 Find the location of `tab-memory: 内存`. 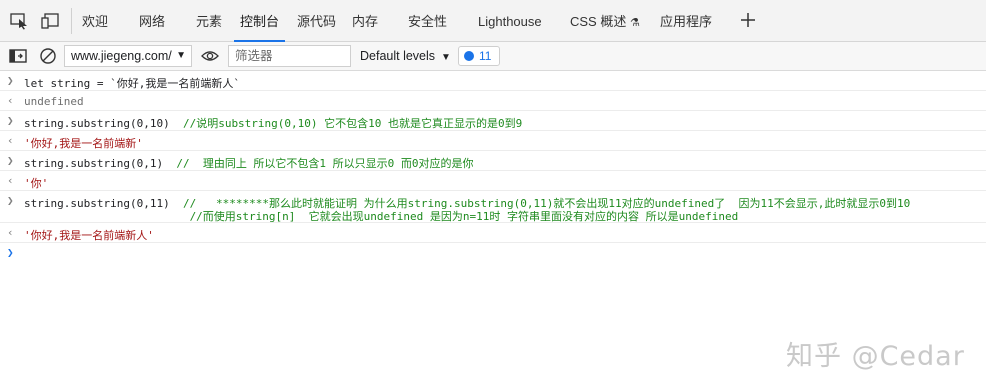

tab-memory: 内存 is located at coordinates (365, 21).